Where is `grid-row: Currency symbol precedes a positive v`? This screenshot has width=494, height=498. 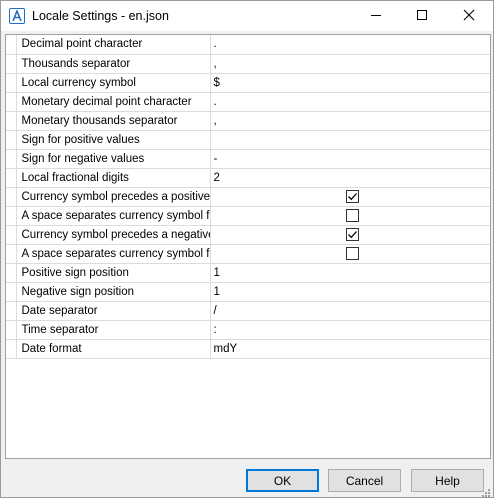 grid-row: Currency symbol precedes a positive v is located at coordinates (248, 197).